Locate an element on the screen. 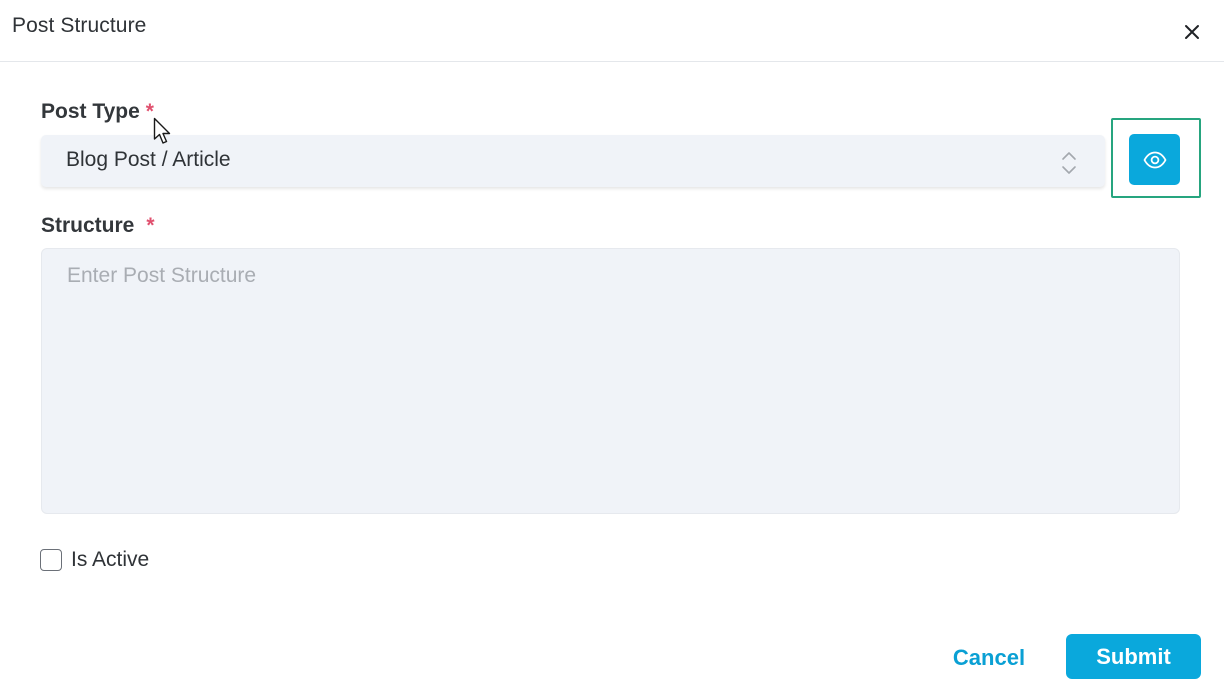 Image resolution: width=1224 pixels, height=698 pixels. close-button is located at coordinates (1192, 32).